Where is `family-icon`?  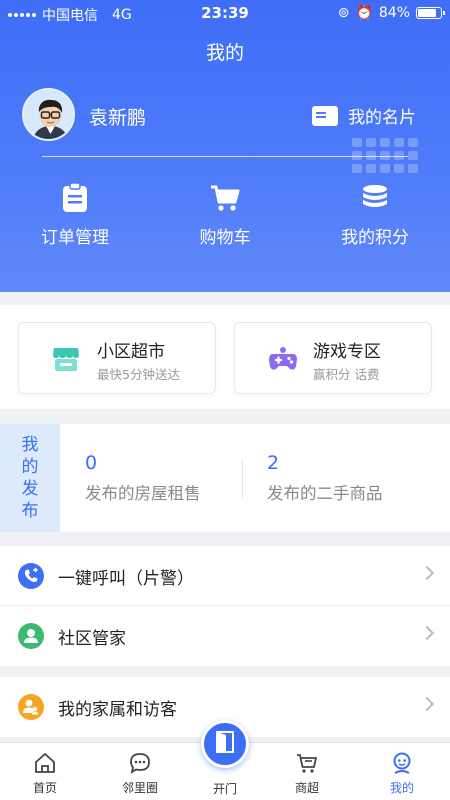 family-icon is located at coordinates (31, 707).